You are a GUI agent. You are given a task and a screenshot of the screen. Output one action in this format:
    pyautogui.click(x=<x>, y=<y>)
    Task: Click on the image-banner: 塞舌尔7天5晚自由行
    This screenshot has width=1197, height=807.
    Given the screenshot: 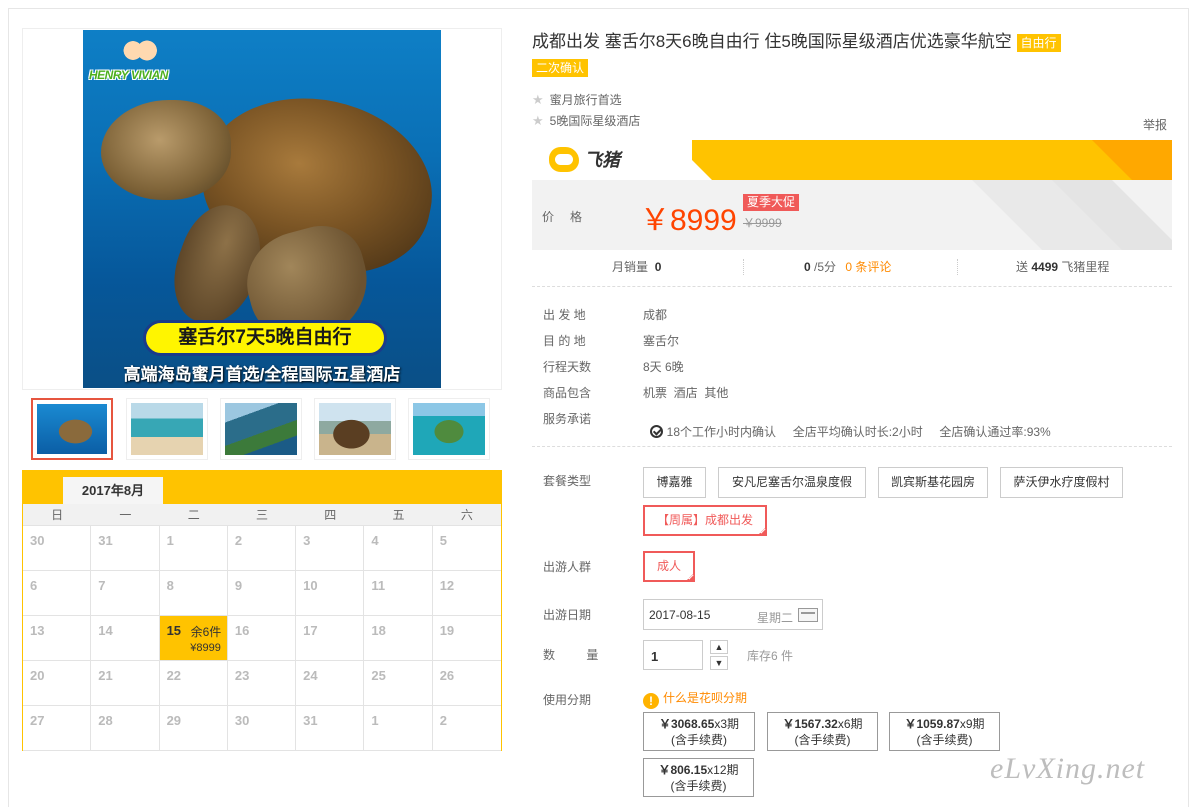 What is the action you would take?
    pyautogui.click(x=265, y=338)
    